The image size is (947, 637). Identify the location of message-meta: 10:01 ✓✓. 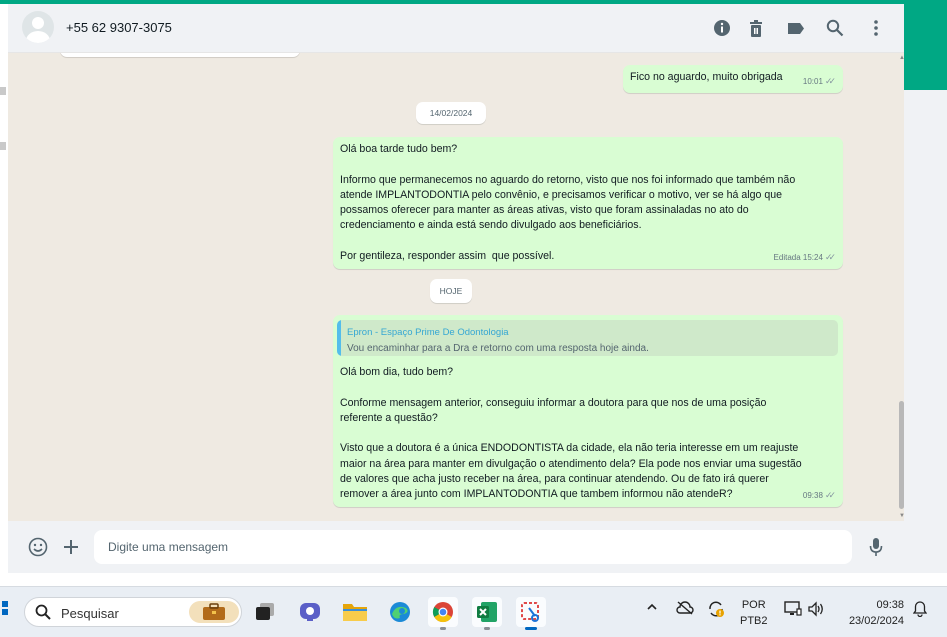
(819, 81).